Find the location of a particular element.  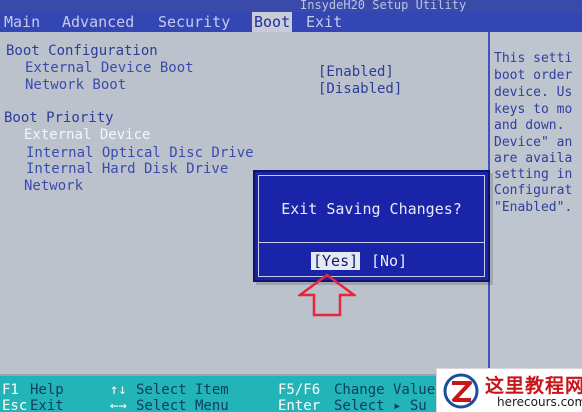

footer-key: ↑↓ is located at coordinates (118, 390).